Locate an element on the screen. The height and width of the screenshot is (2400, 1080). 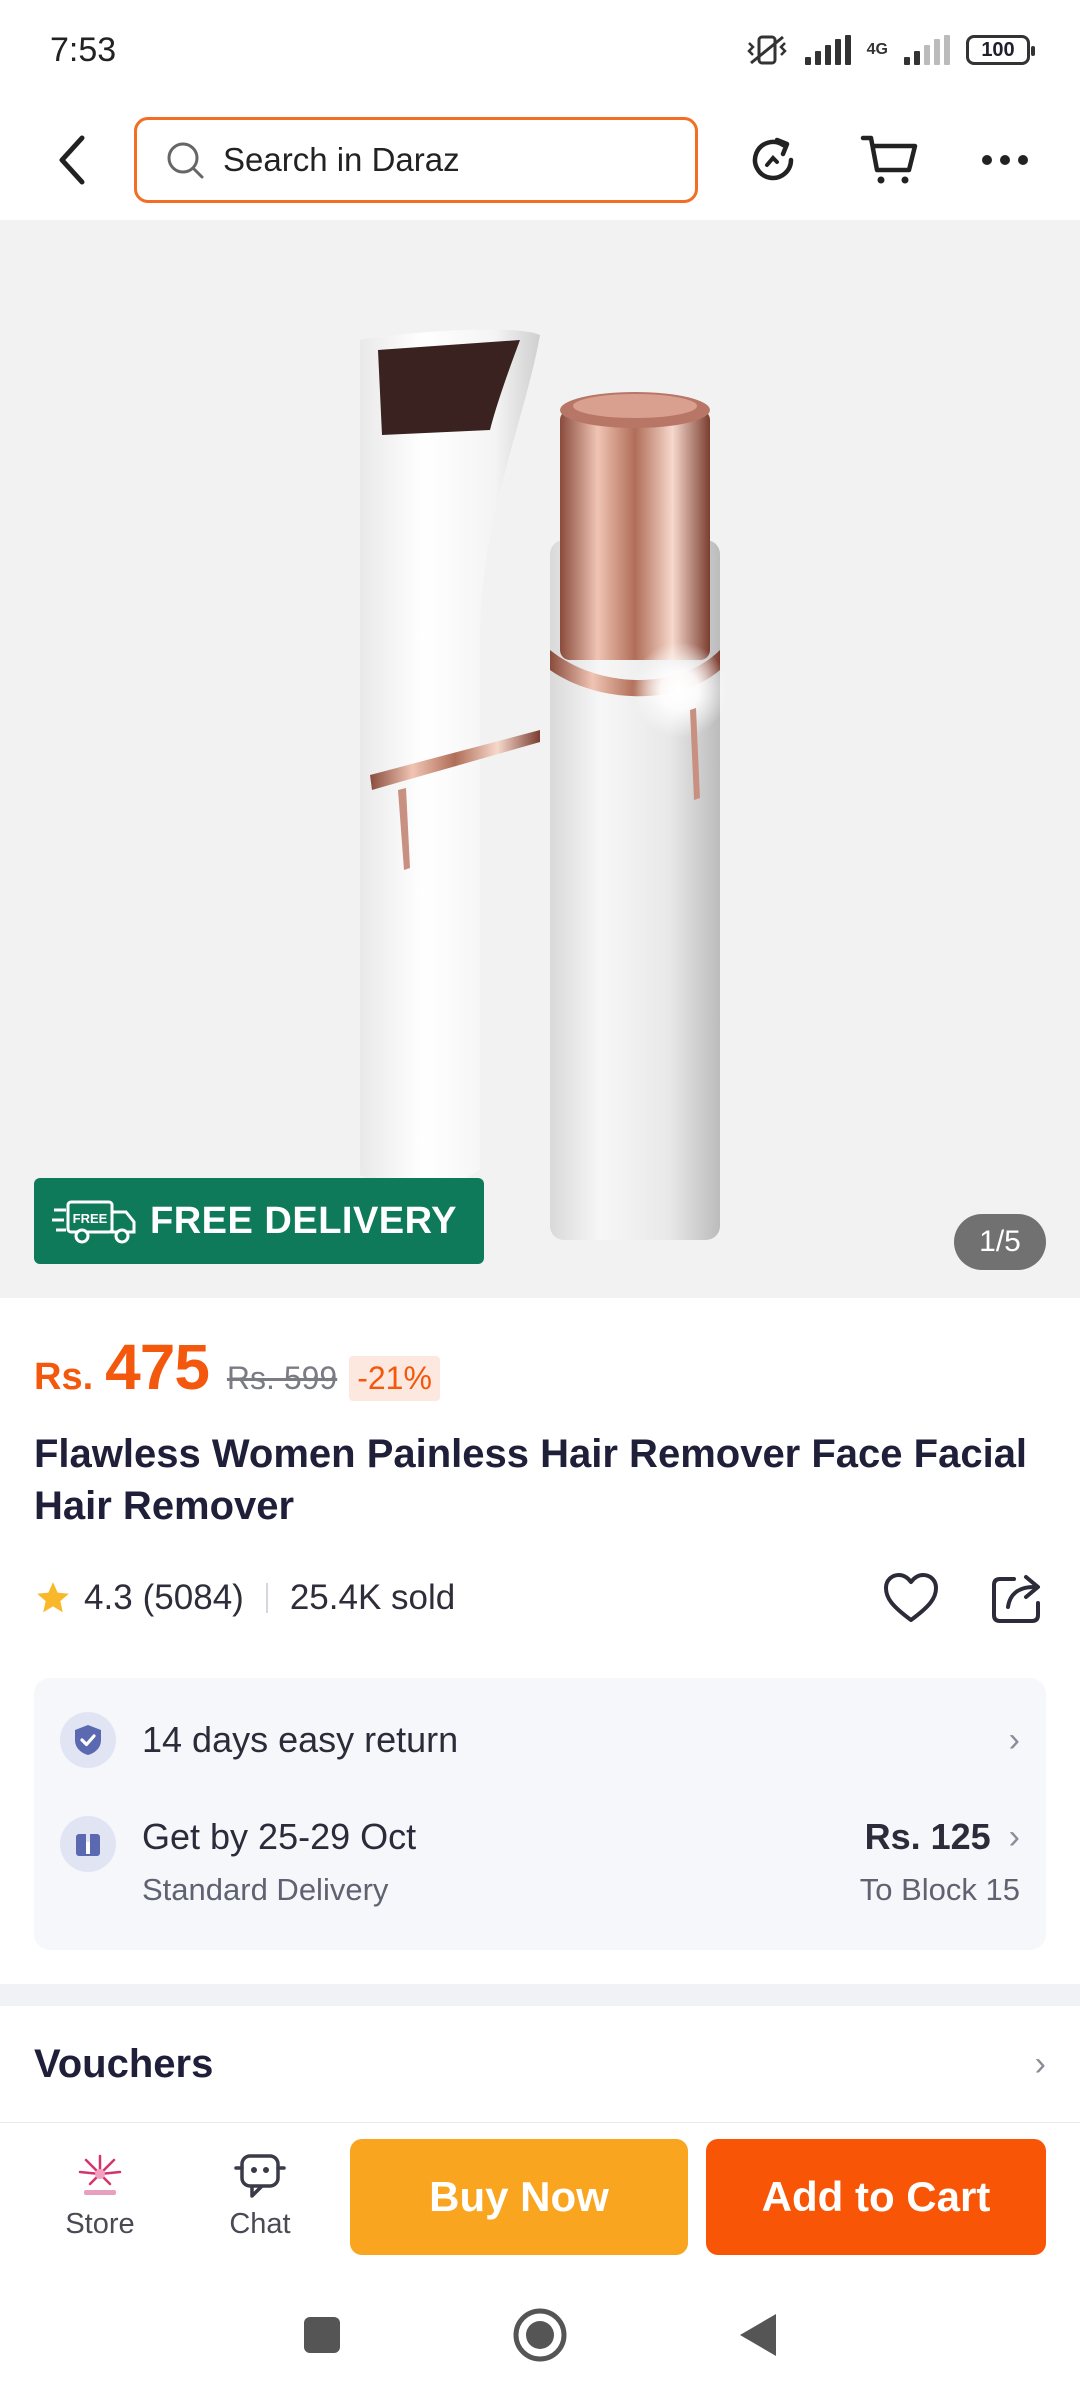
more-button is located at coordinates (1005, 160).